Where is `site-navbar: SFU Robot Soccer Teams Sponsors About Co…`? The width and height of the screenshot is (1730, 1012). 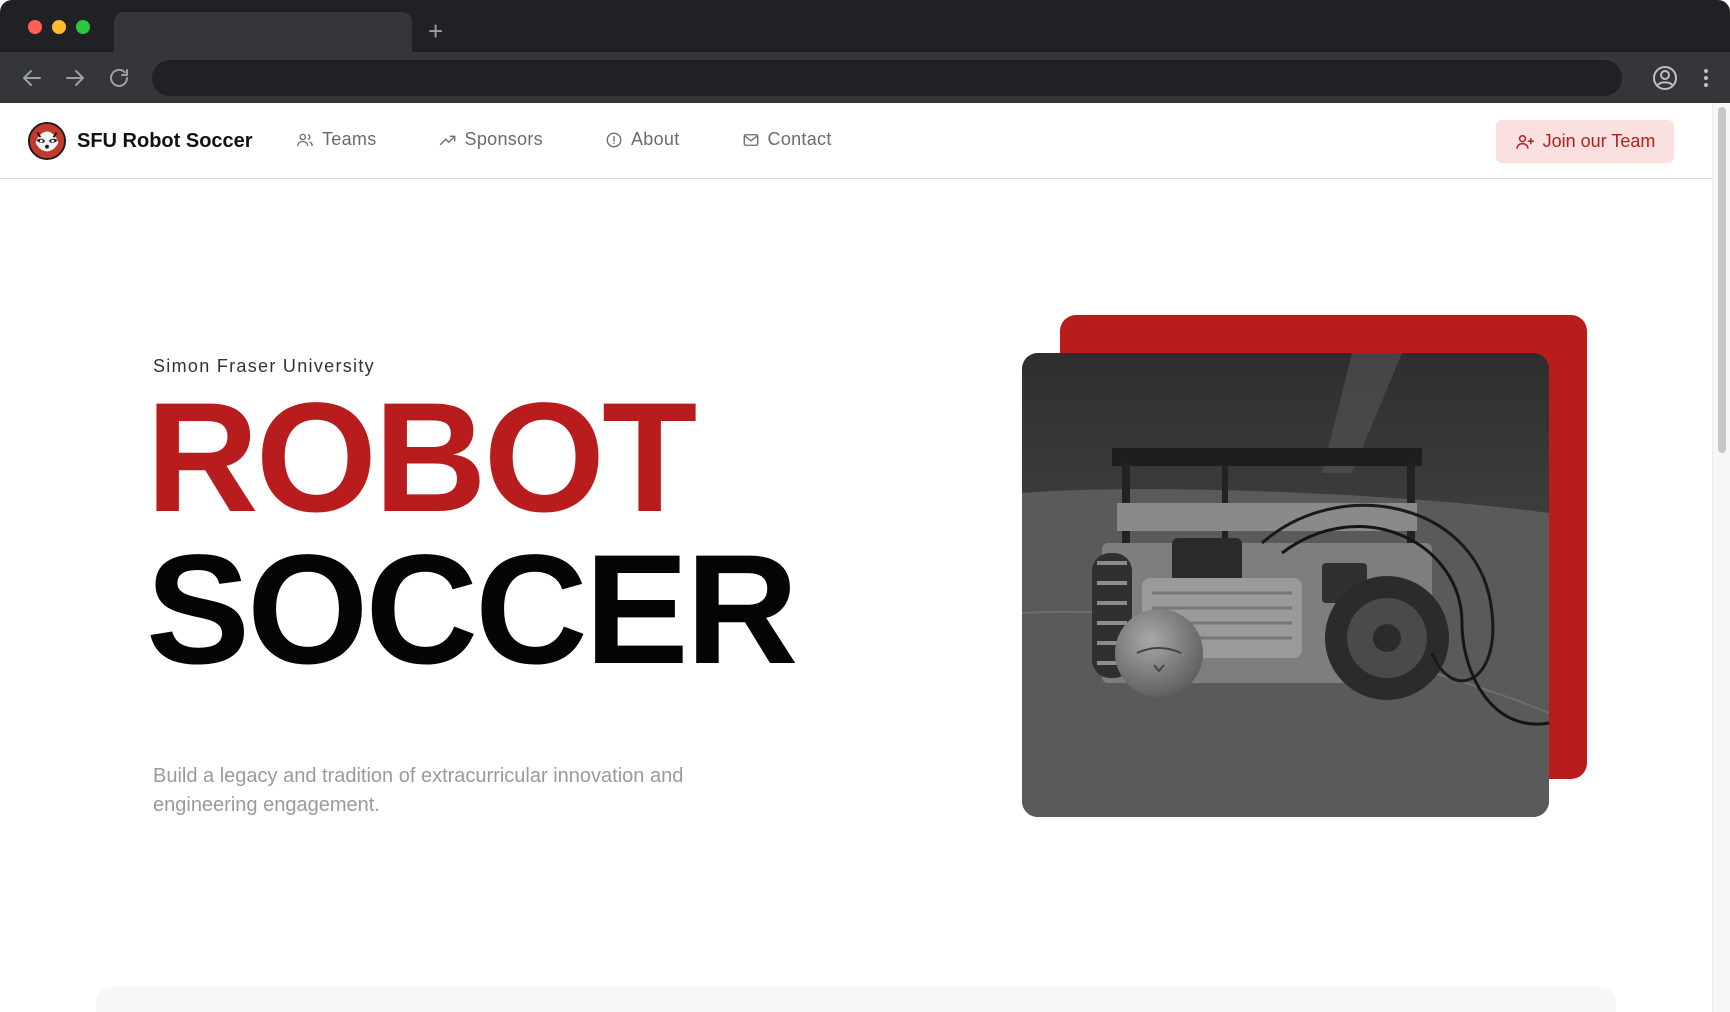 site-navbar: SFU Robot Soccer Teams Sponsors About Co… is located at coordinates (856, 141).